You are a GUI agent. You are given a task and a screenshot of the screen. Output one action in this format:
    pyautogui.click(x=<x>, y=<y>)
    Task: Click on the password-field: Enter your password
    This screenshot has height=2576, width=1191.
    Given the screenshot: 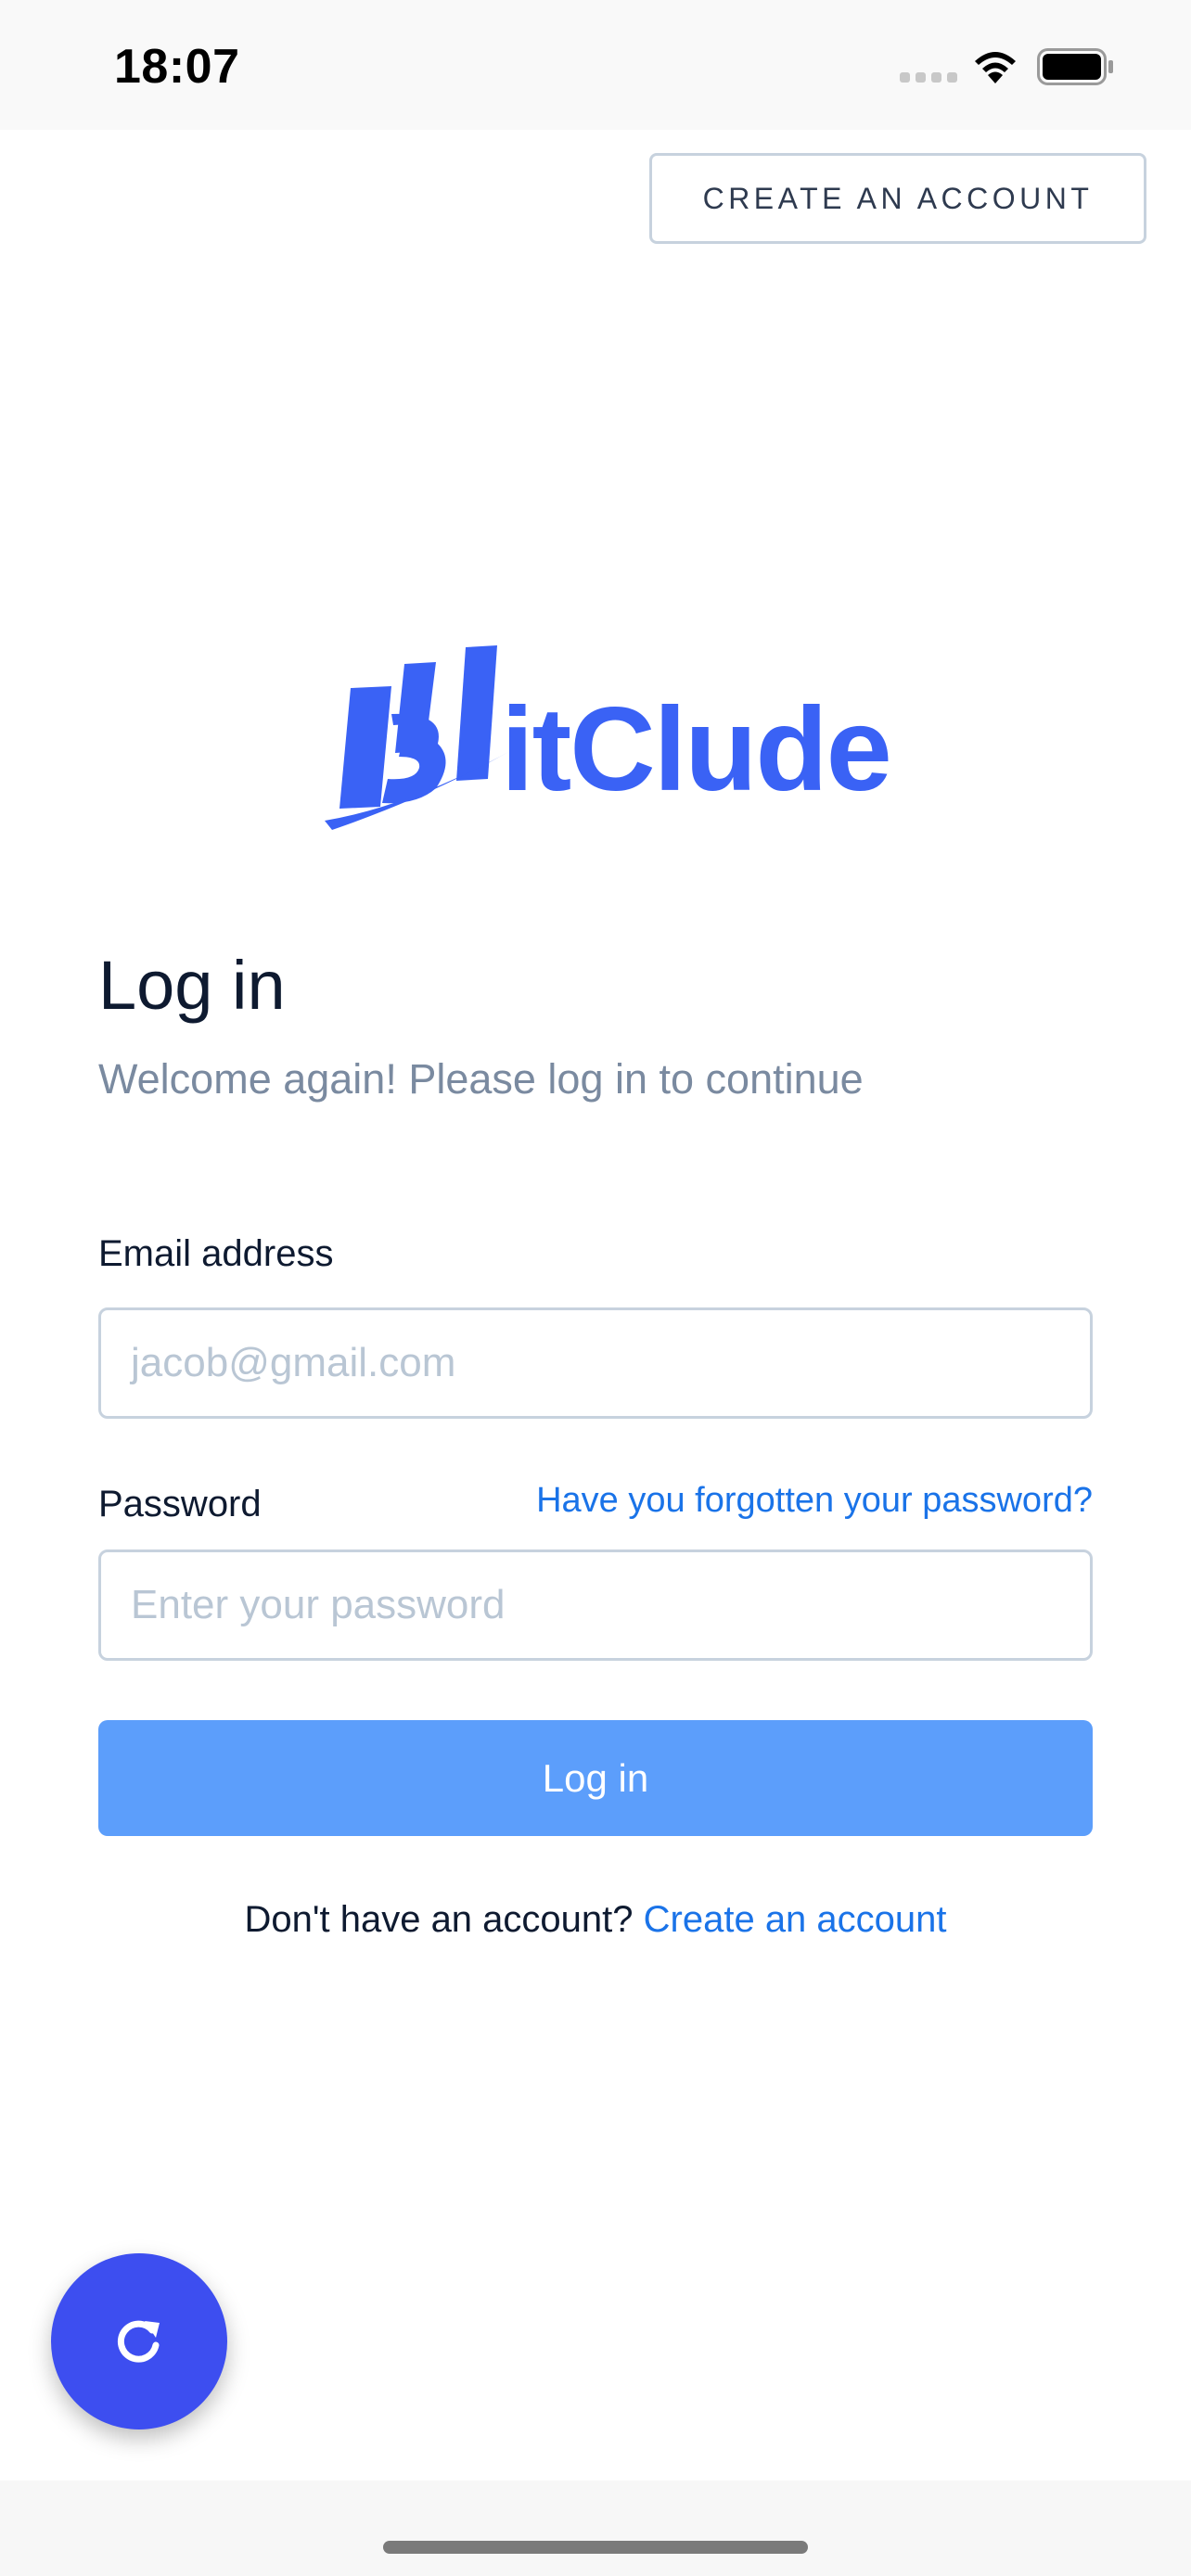 What is the action you would take?
    pyautogui.click(x=595, y=1605)
    